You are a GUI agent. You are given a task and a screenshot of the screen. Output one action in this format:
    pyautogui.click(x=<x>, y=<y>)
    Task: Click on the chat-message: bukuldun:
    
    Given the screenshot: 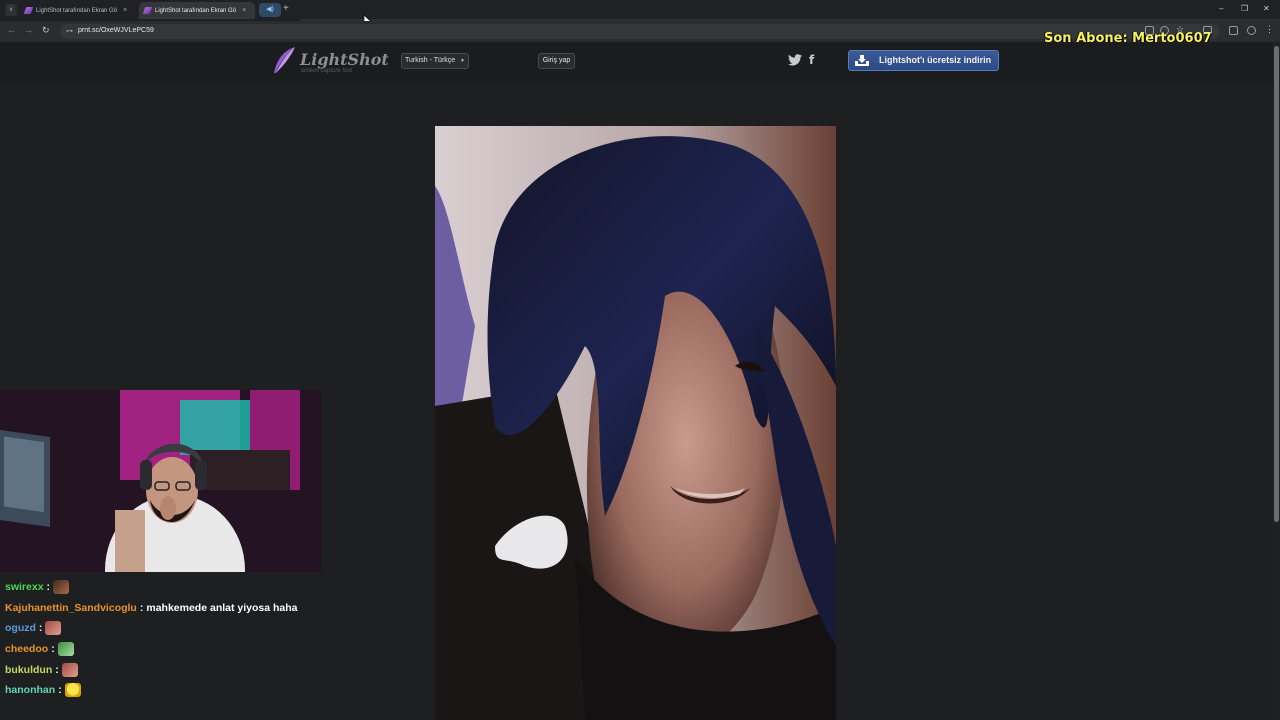 What is the action you would take?
    pyautogui.click(x=170, y=669)
    